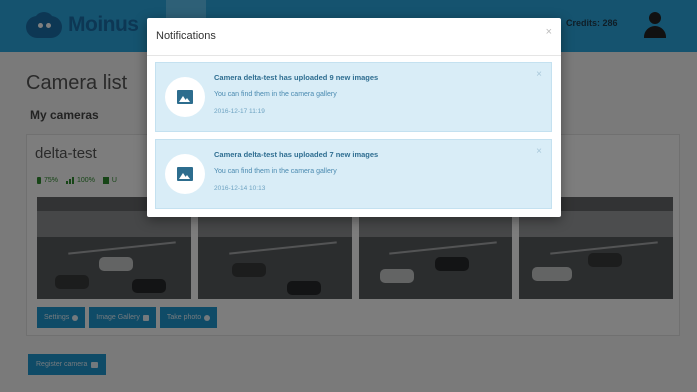  What do you see at coordinates (239, 111) in the screenshot?
I see `notification-timestamp: 2016-12-17 11:19` at bounding box center [239, 111].